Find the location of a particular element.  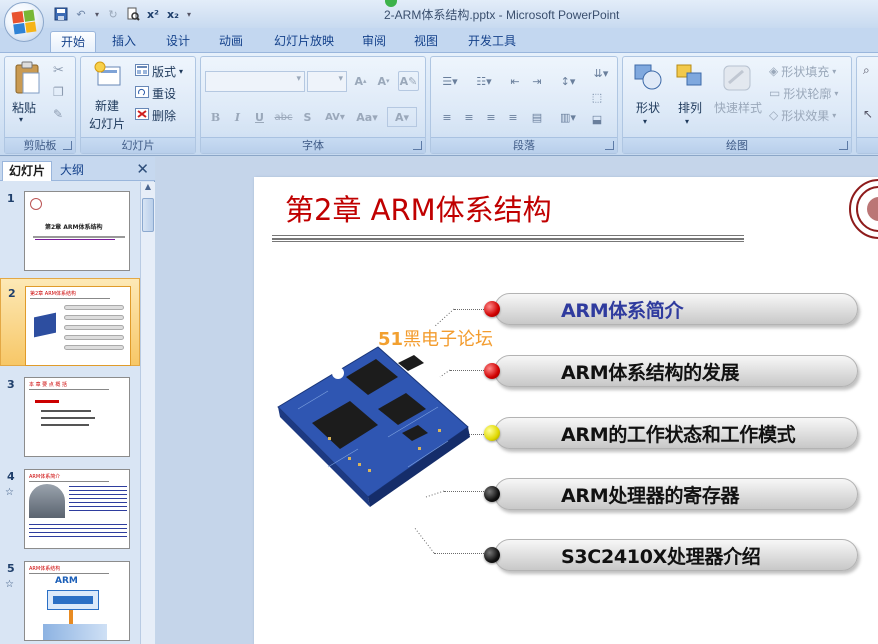

qat-customize-icon: ▾ is located at coordinates (189, 14).